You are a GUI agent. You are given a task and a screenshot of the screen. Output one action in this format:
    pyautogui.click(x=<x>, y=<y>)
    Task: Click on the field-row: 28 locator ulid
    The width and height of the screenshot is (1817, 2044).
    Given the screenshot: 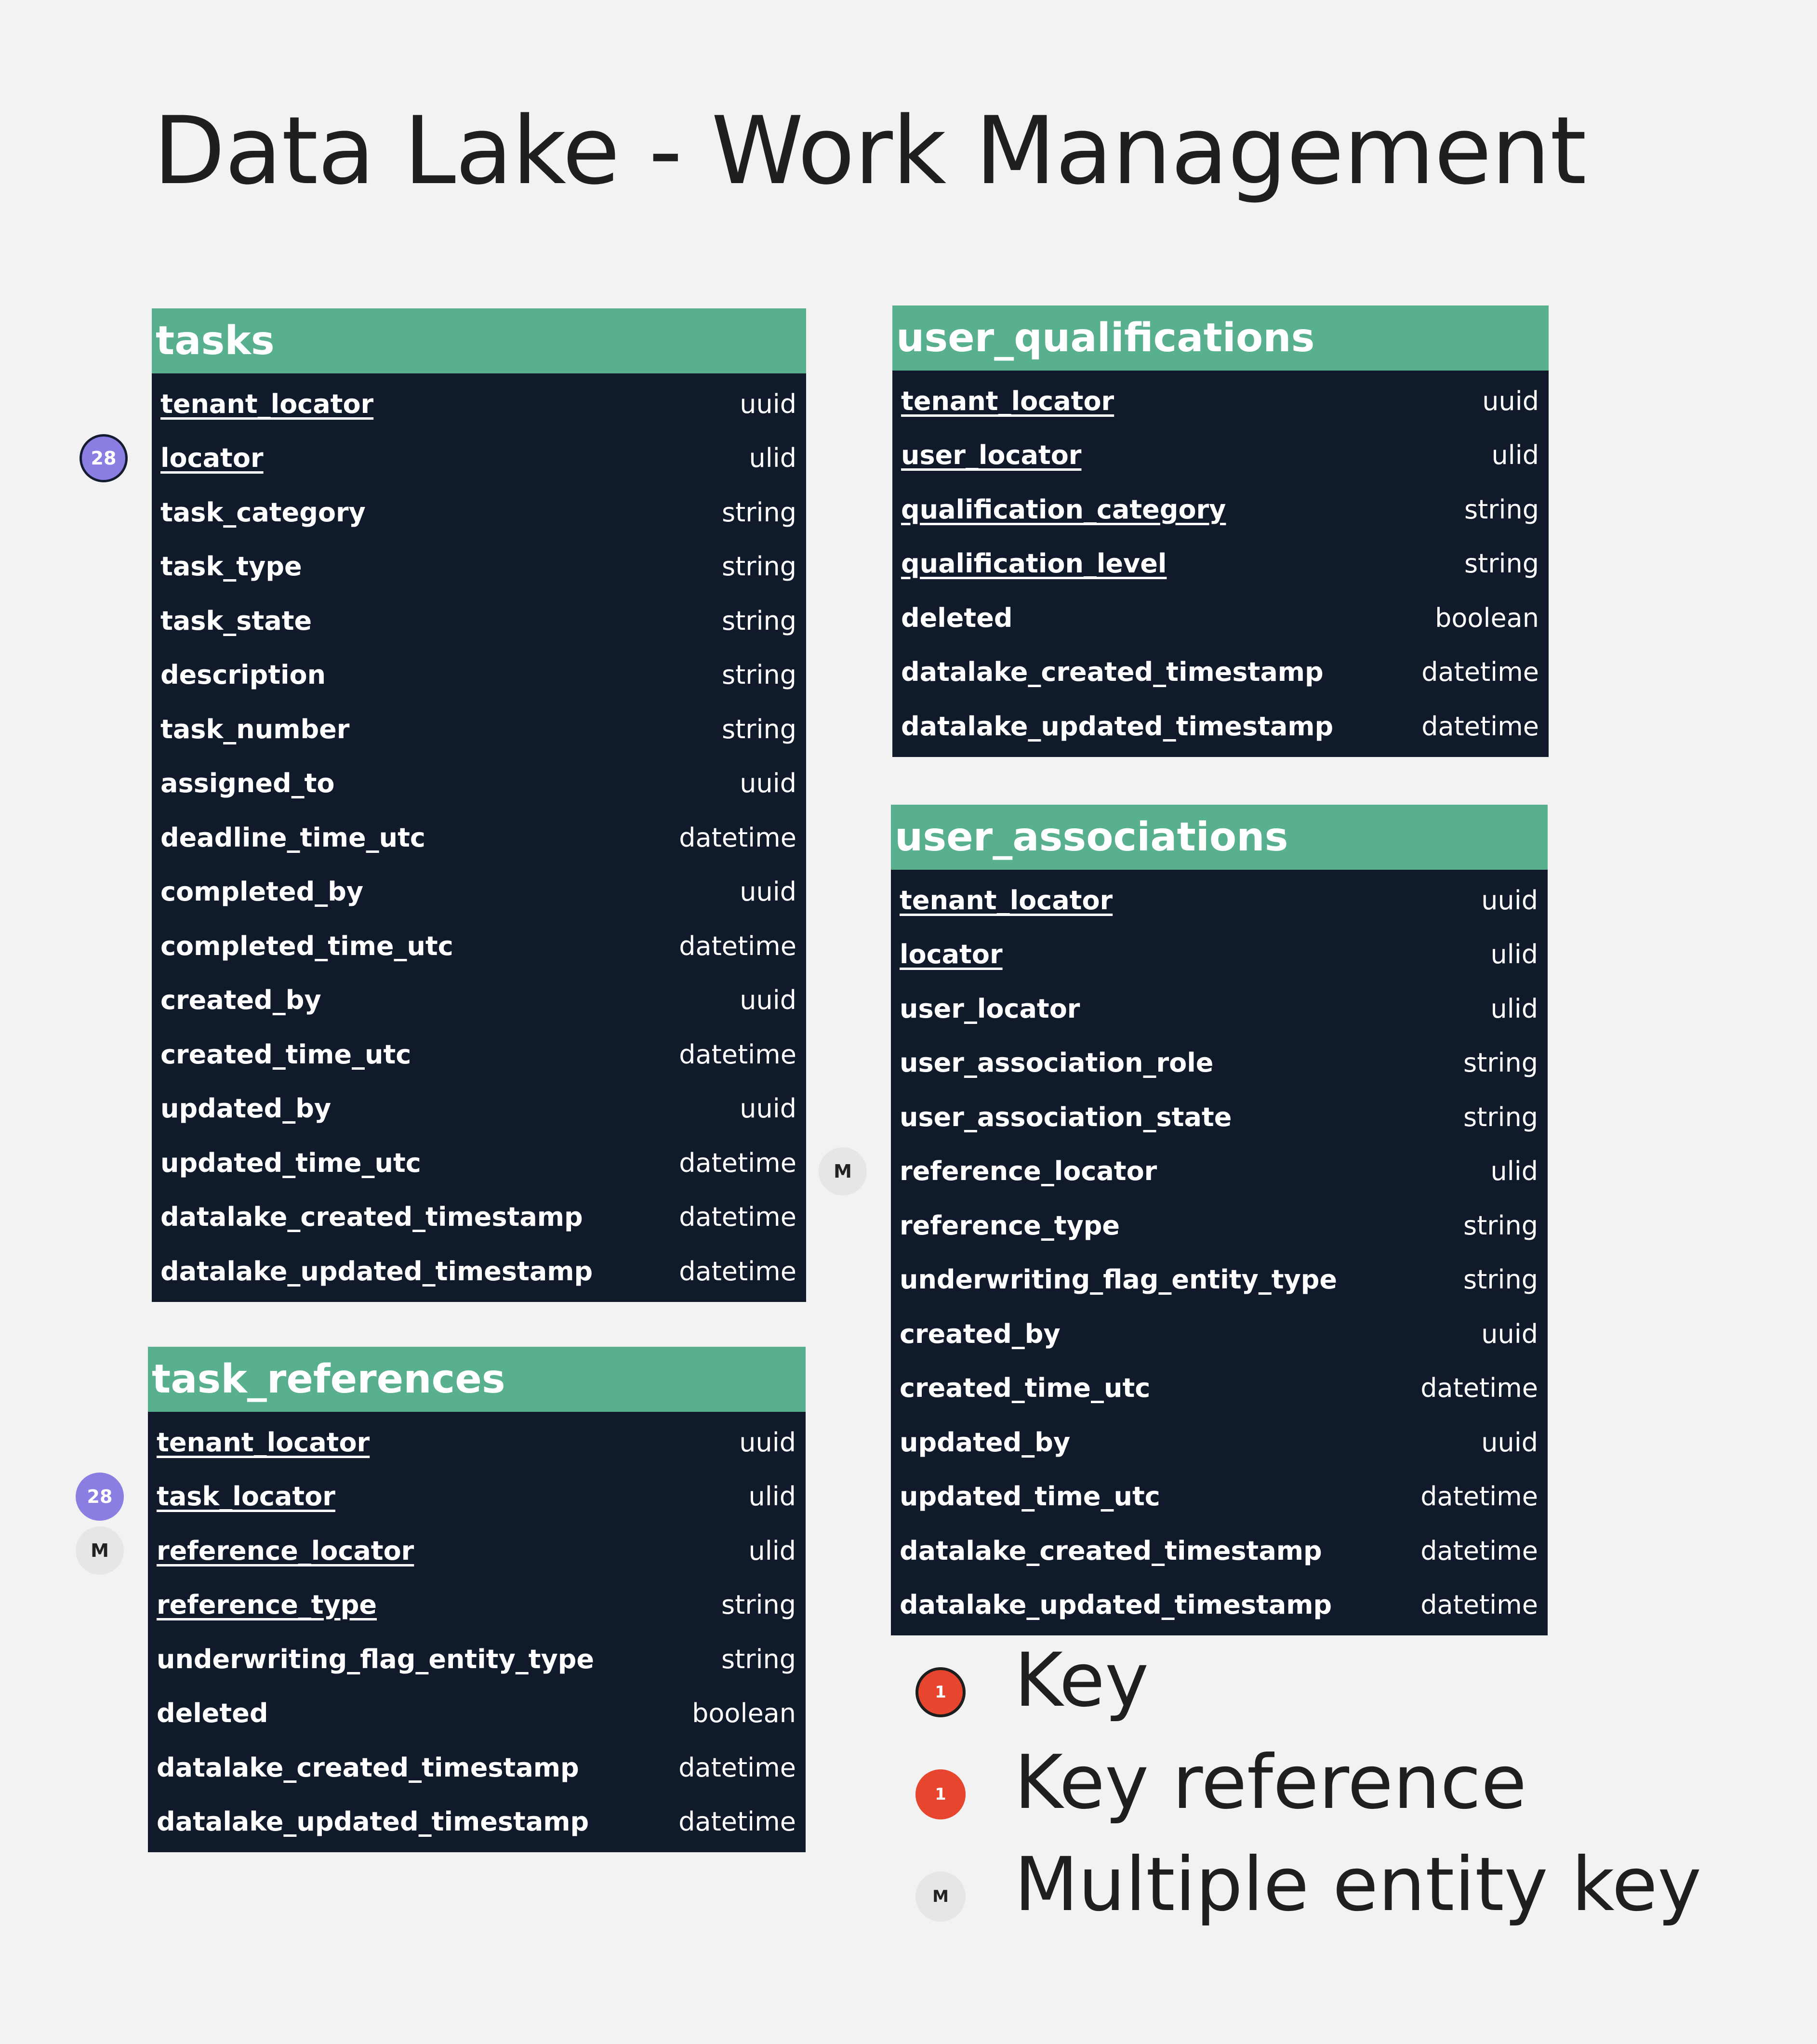 What is the action you would take?
    pyautogui.click(x=443, y=458)
    